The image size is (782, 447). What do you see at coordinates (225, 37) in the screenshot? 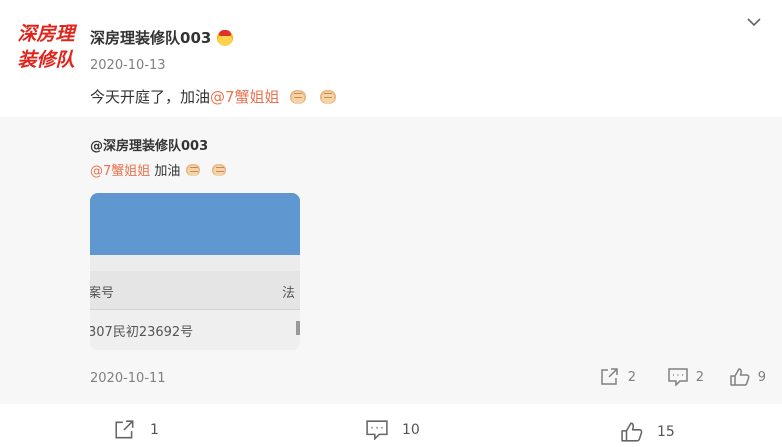
I see `vip-crown-icon` at bounding box center [225, 37].